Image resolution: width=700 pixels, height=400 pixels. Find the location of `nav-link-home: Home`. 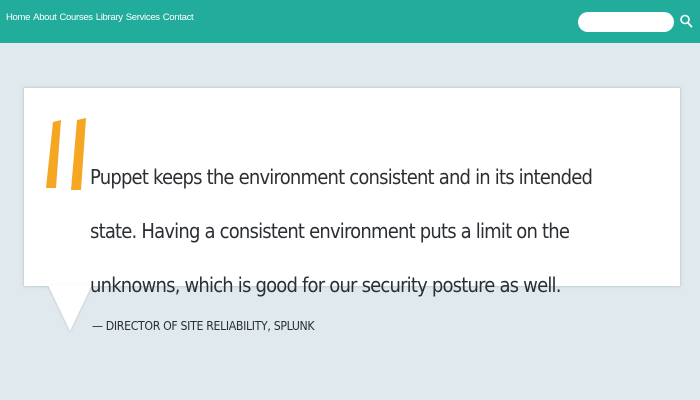

nav-link-home: Home is located at coordinates (18, 17).